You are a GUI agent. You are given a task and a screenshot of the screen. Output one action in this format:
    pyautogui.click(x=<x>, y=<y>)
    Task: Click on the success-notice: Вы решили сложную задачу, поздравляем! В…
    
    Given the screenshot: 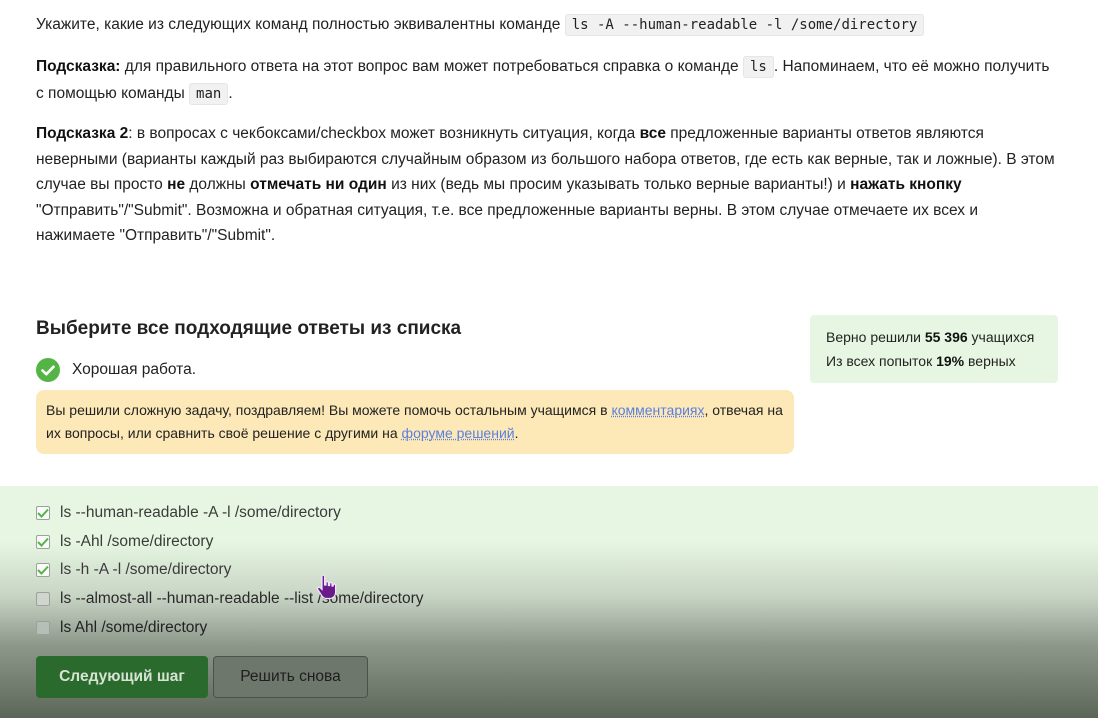 What is the action you would take?
    pyautogui.click(x=415, y=422)
    